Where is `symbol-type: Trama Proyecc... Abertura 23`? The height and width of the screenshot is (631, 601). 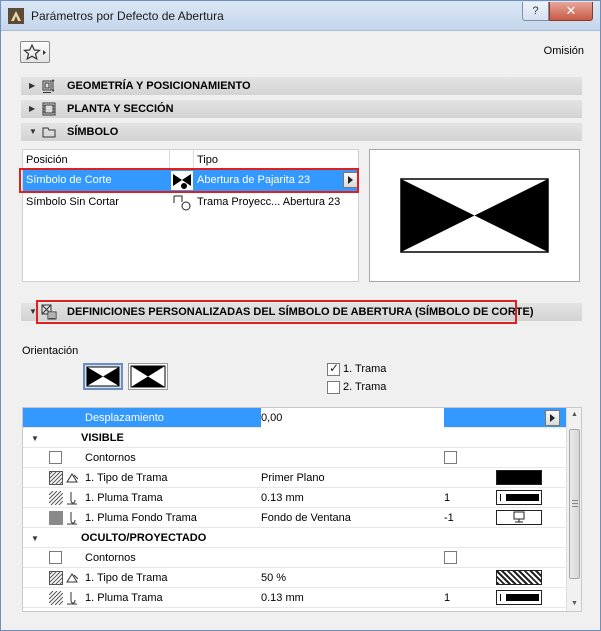 symbol-type: Trama Proyecc... Abertura 23 is located at coordinates (269, 202).